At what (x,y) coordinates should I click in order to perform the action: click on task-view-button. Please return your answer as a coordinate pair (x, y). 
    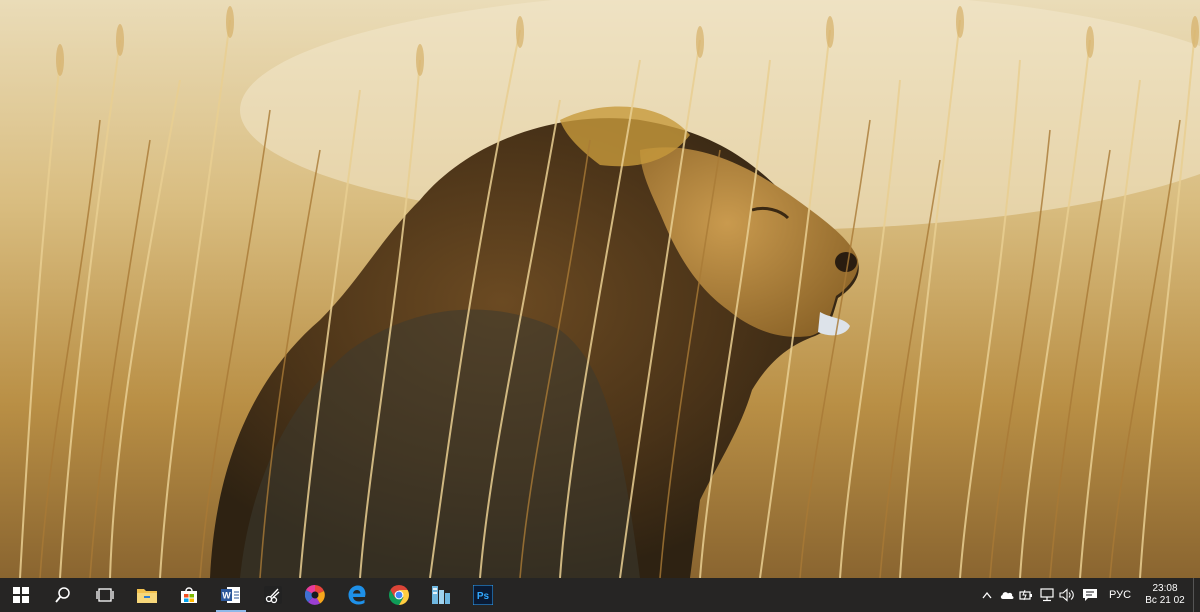
    Looking at the image, I should click on (105, 595).